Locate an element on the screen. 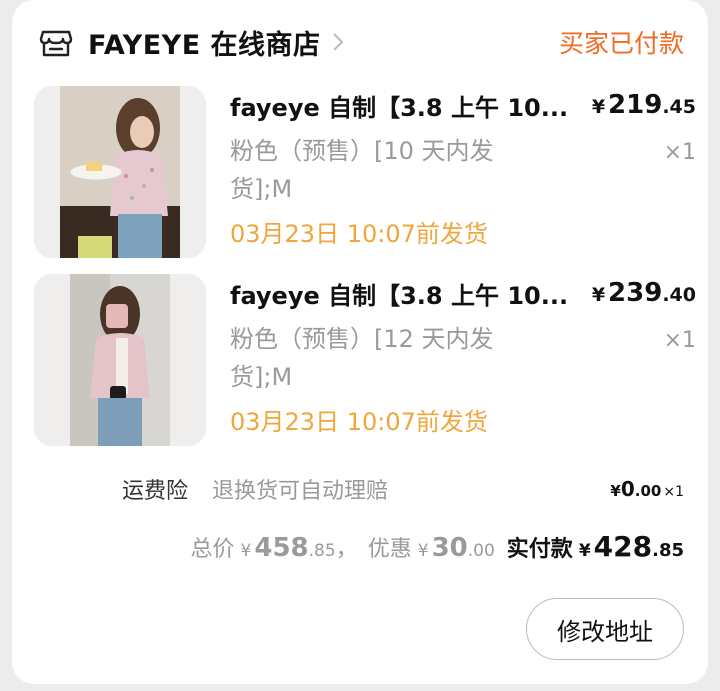 The image size is (720, 691). total-decimal: .85 is located at coordinates (322, 551).